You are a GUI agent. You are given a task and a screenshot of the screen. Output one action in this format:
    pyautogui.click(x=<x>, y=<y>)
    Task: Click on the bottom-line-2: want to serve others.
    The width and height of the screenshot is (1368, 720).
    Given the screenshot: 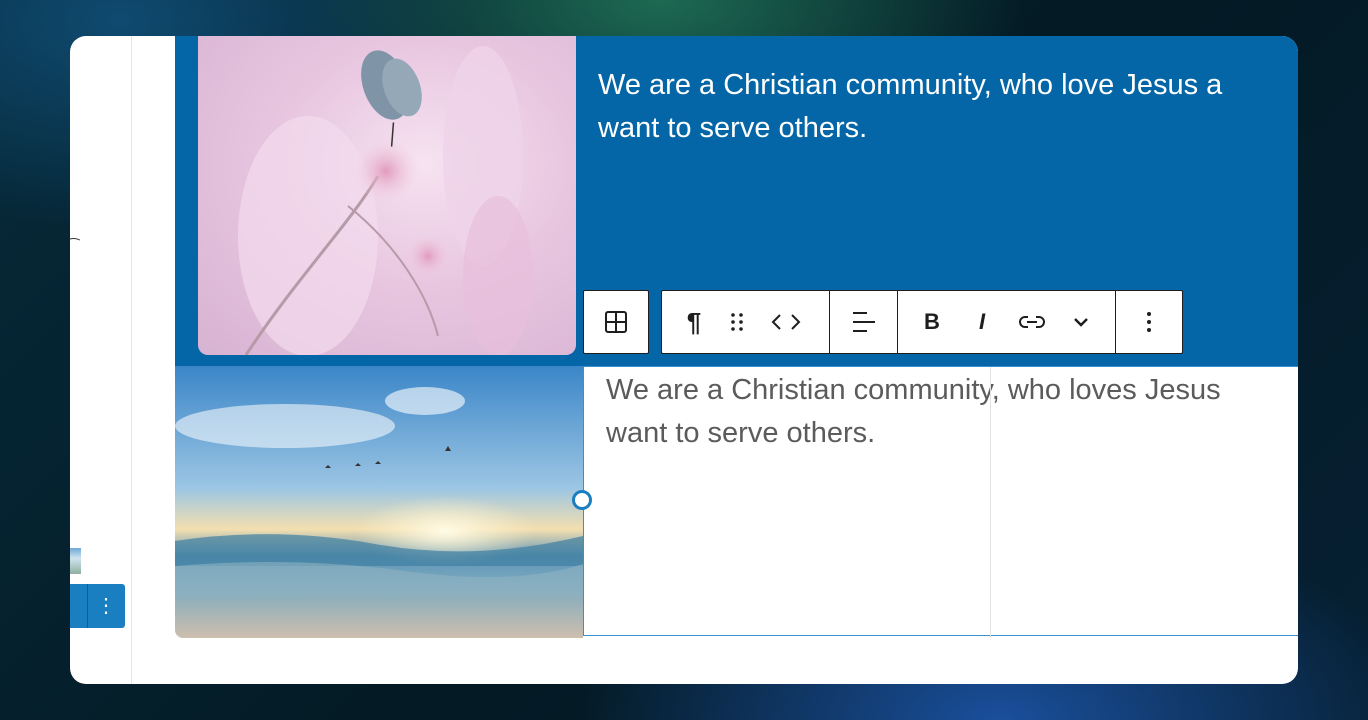 What is the action you would take?
    pyautogui.click(x=741, y=433)
    